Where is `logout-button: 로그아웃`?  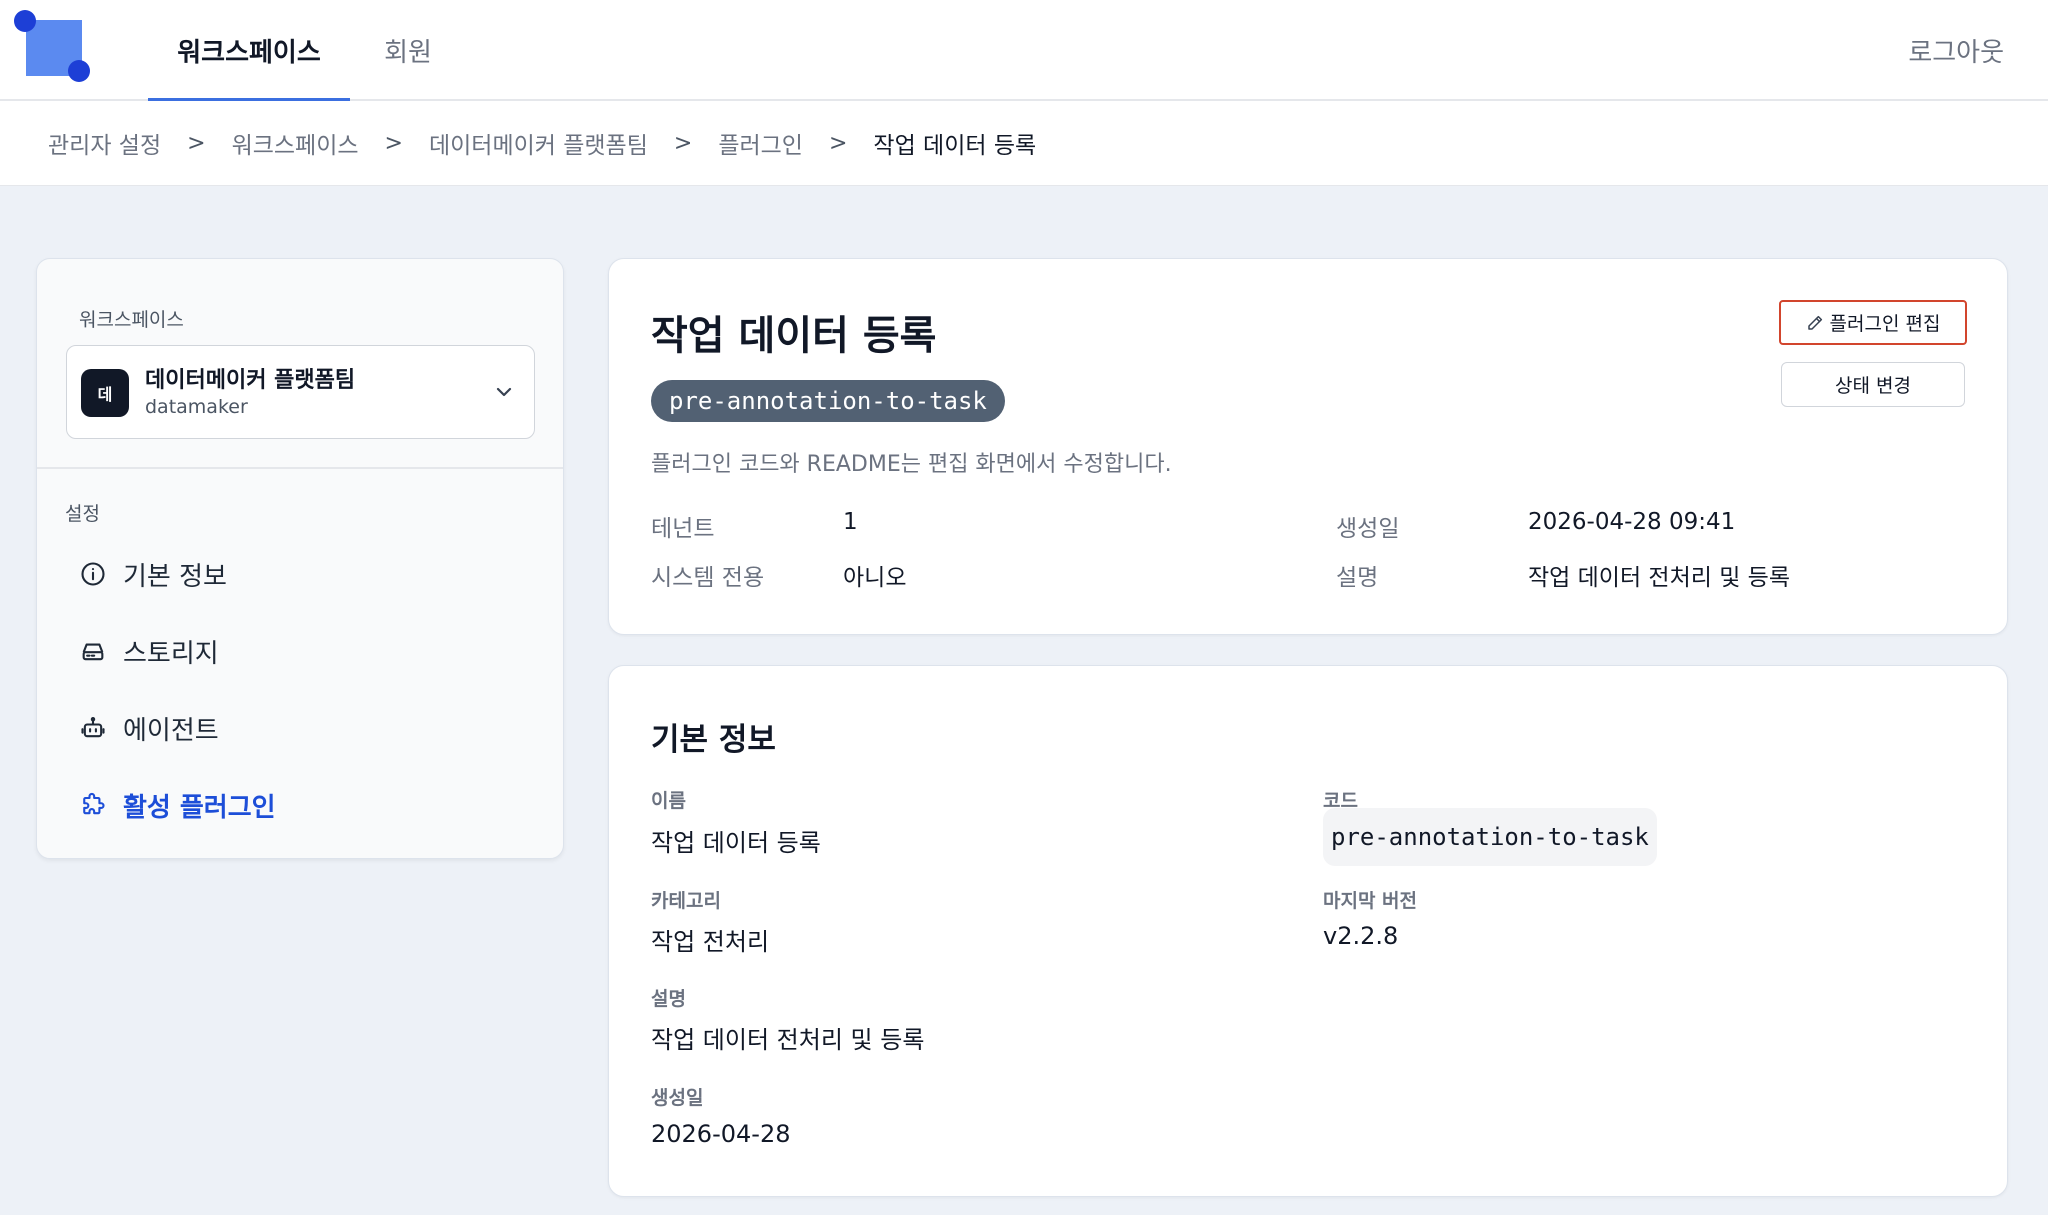
logout-button: 로그아웃 is located at coordinates (1956, 50).